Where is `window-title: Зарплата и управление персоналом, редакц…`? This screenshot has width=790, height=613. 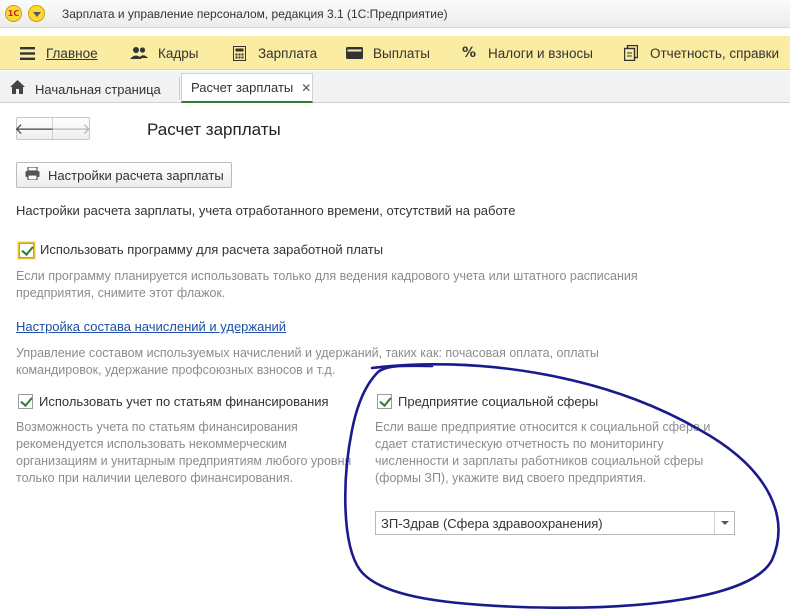 window-title: Зарплата и управление персоналом, редакц… is located at coordinates (255, 14).